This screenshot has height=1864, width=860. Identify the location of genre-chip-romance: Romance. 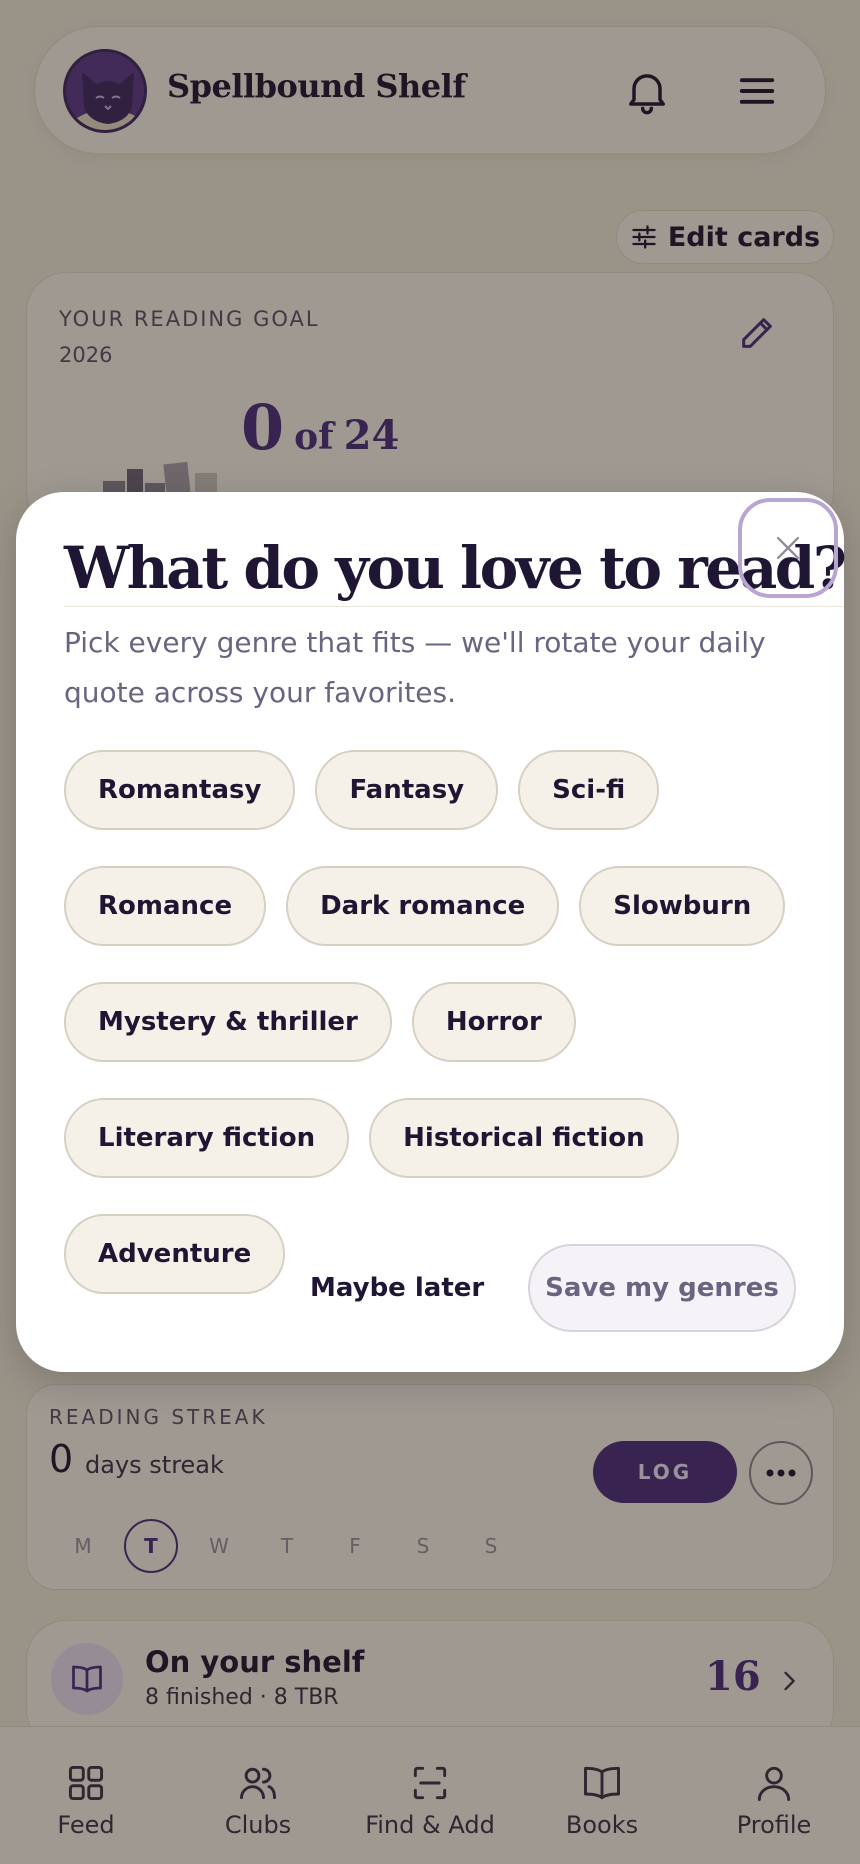
(165, 906).